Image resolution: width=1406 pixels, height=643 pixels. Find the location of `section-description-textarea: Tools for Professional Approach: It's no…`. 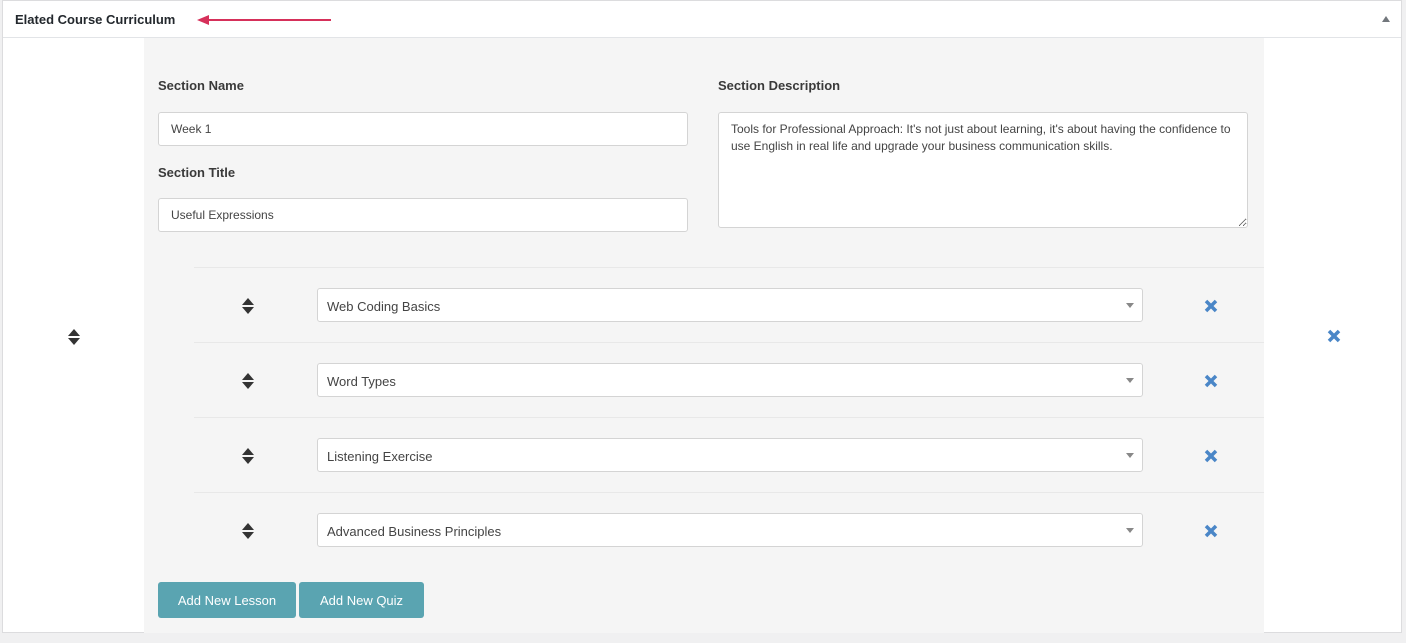

section-description-textarea: Tools for Professional Approach: It's no… is located at coordinates (983, 170).